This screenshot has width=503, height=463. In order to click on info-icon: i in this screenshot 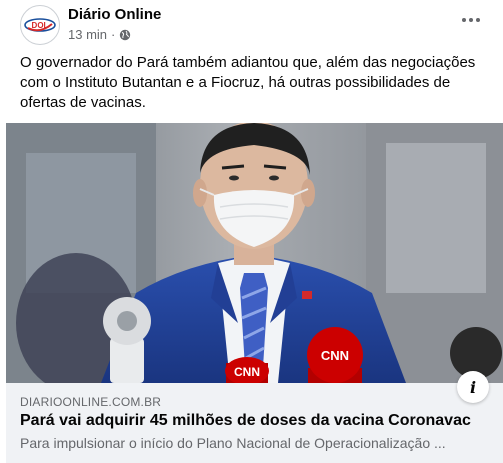, I will do `click(473, 387)`.